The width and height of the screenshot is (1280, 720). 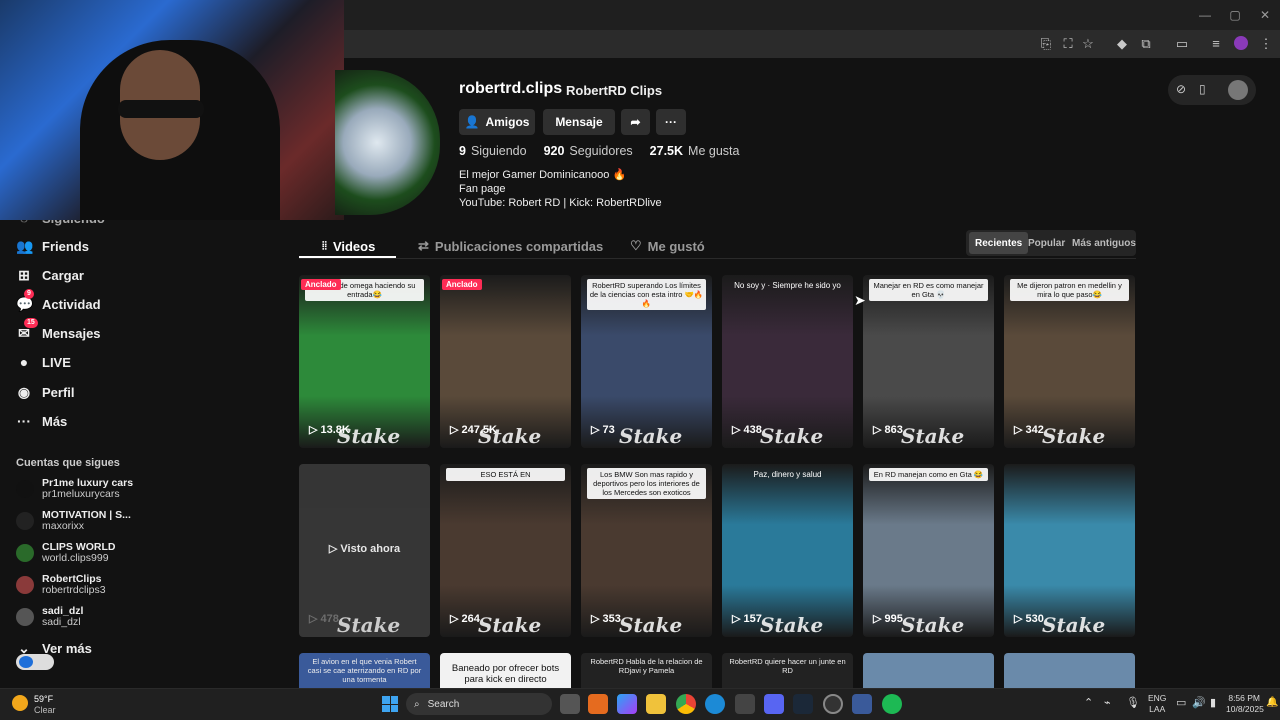 What do you see at coordinates (1199, 702) in the screenshot?
I see `volume-icon: 🔊` at bounding box center [1199, 702].